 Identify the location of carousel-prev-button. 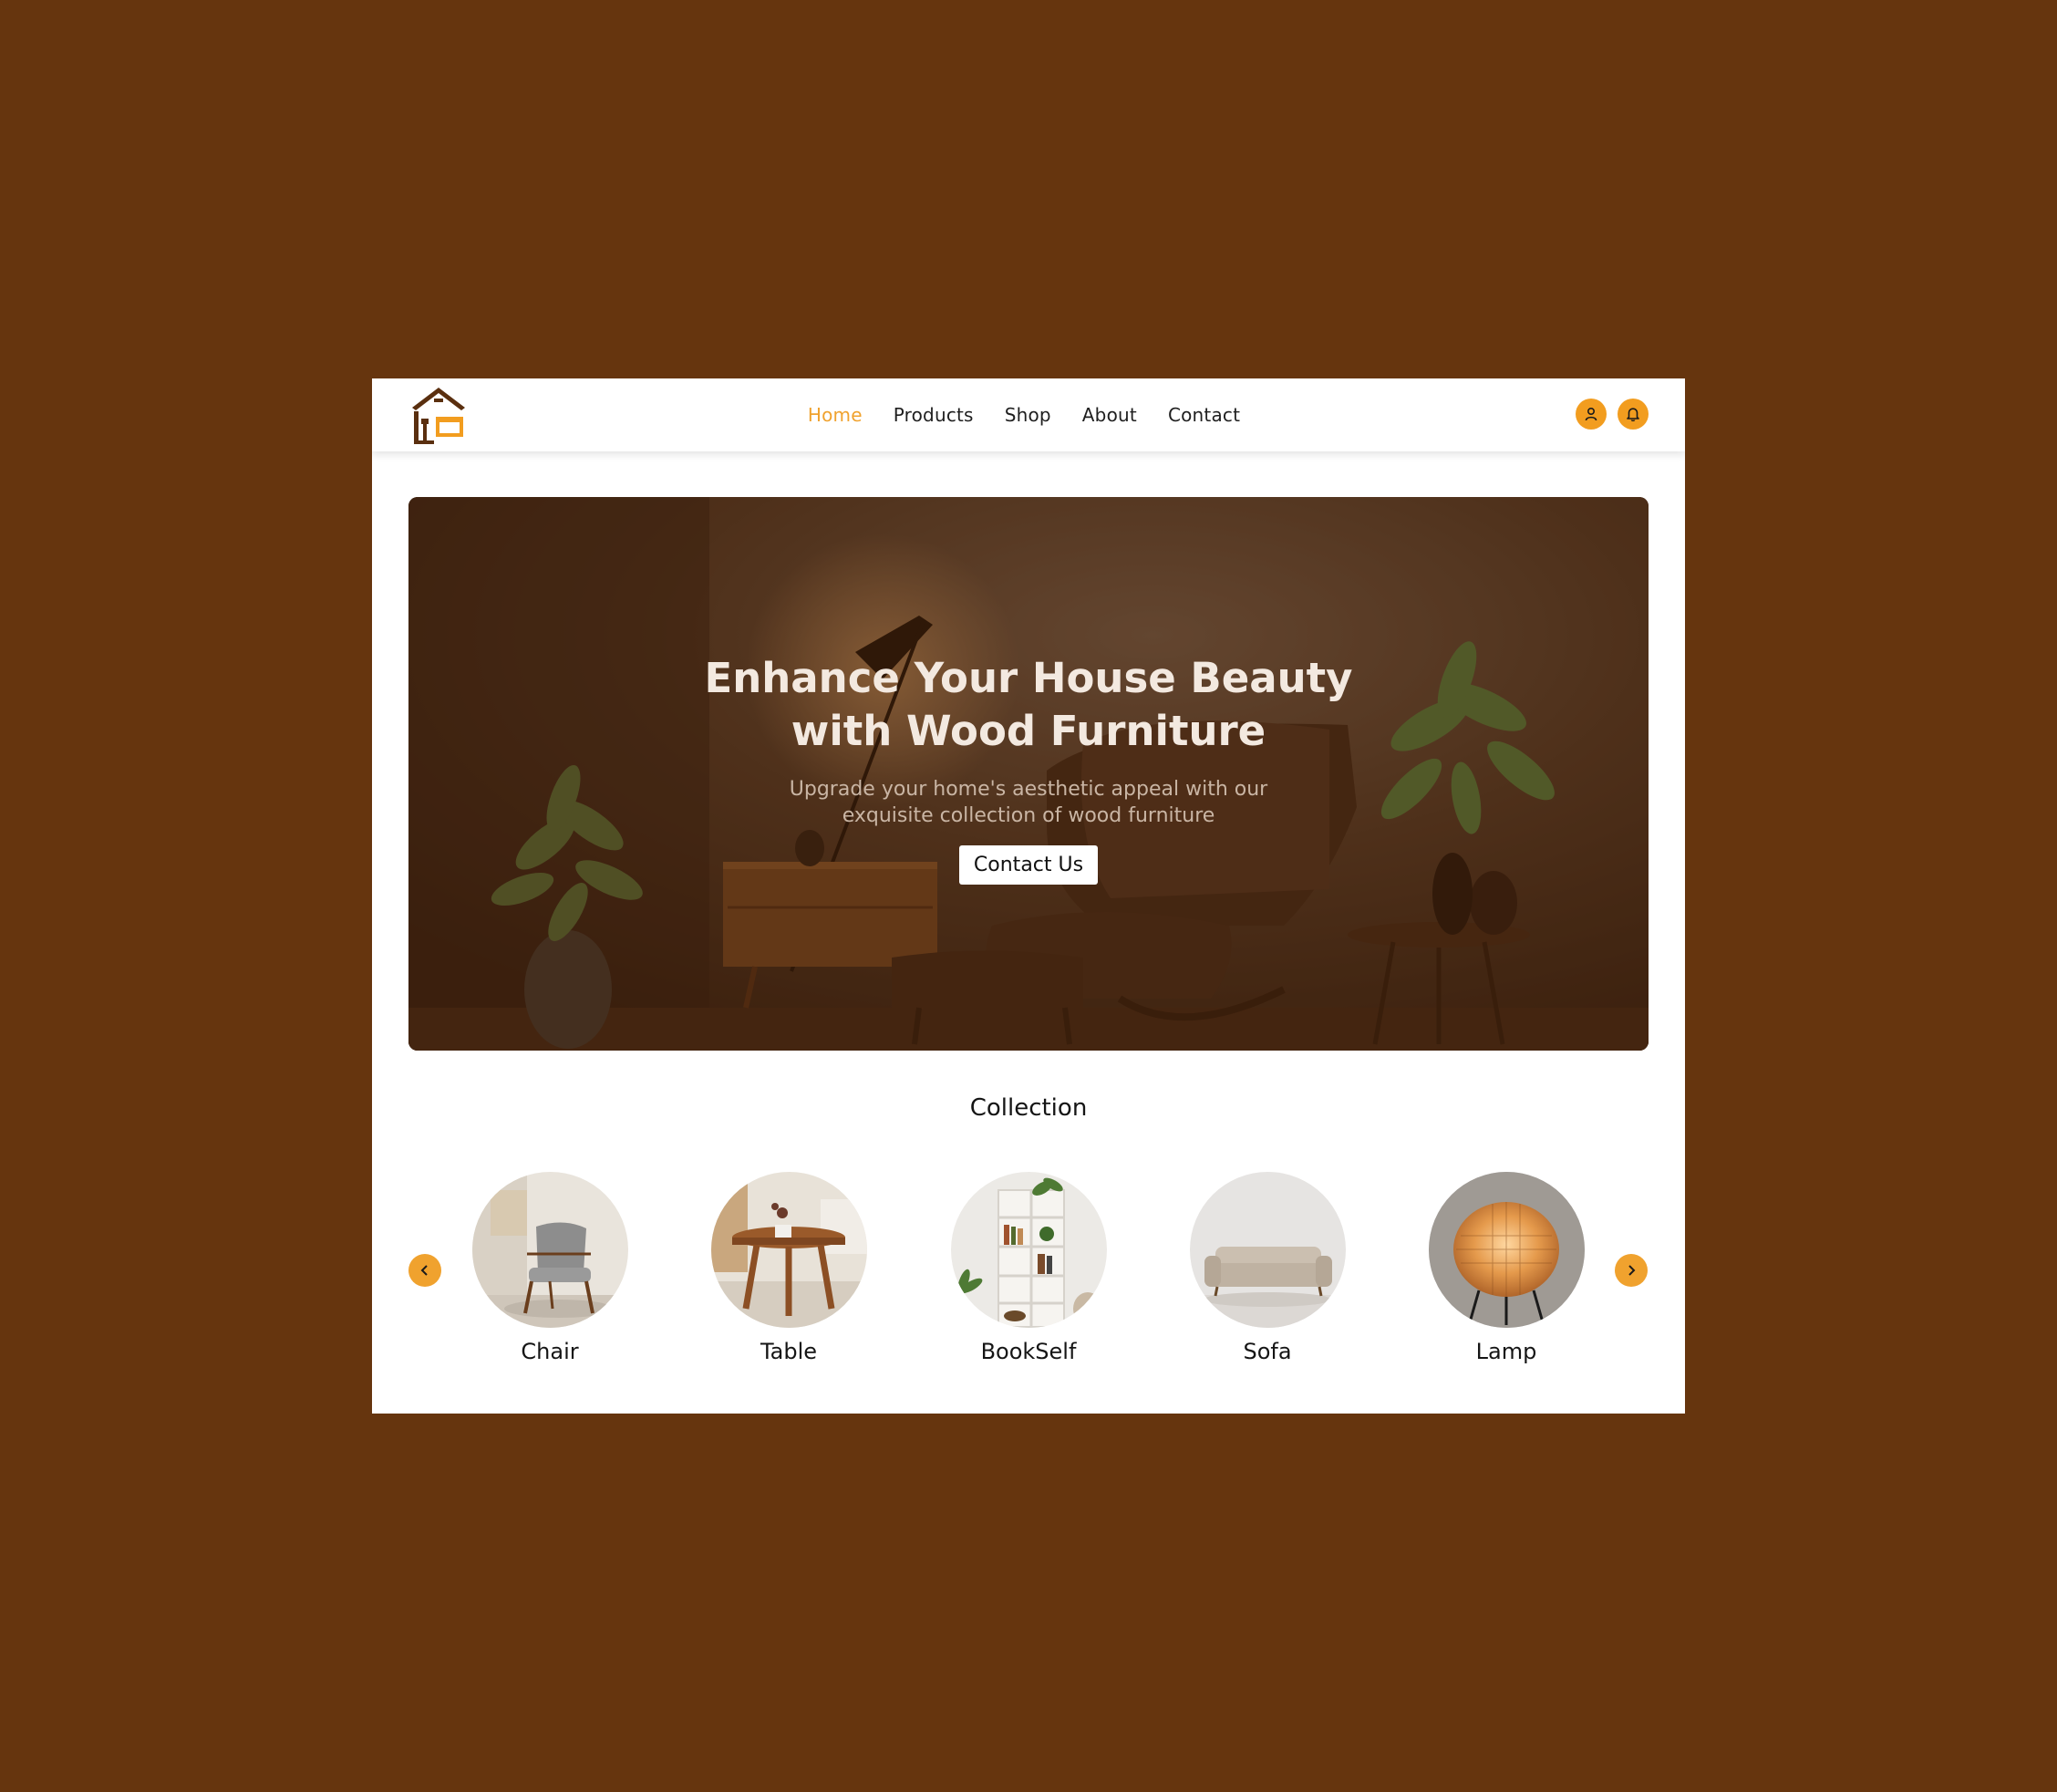
(425, 1270).